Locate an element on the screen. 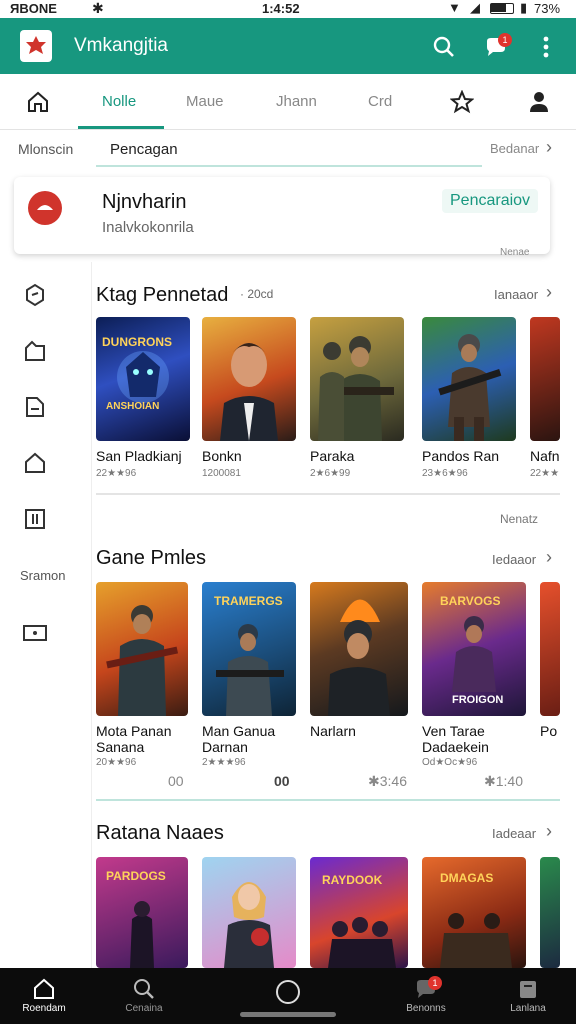 The image size is (576, 1024). battery-icon is located at coordinates (502, 8).